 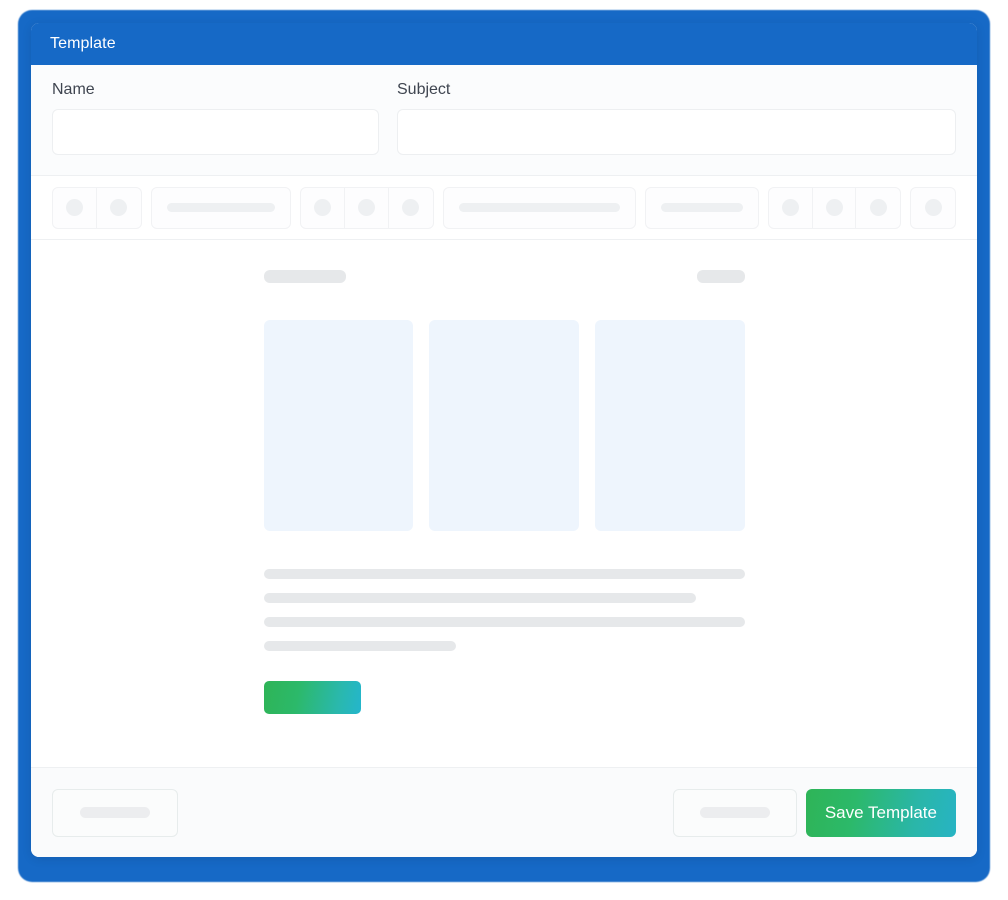 I want to click on name-input, so click(x=215, y=132).